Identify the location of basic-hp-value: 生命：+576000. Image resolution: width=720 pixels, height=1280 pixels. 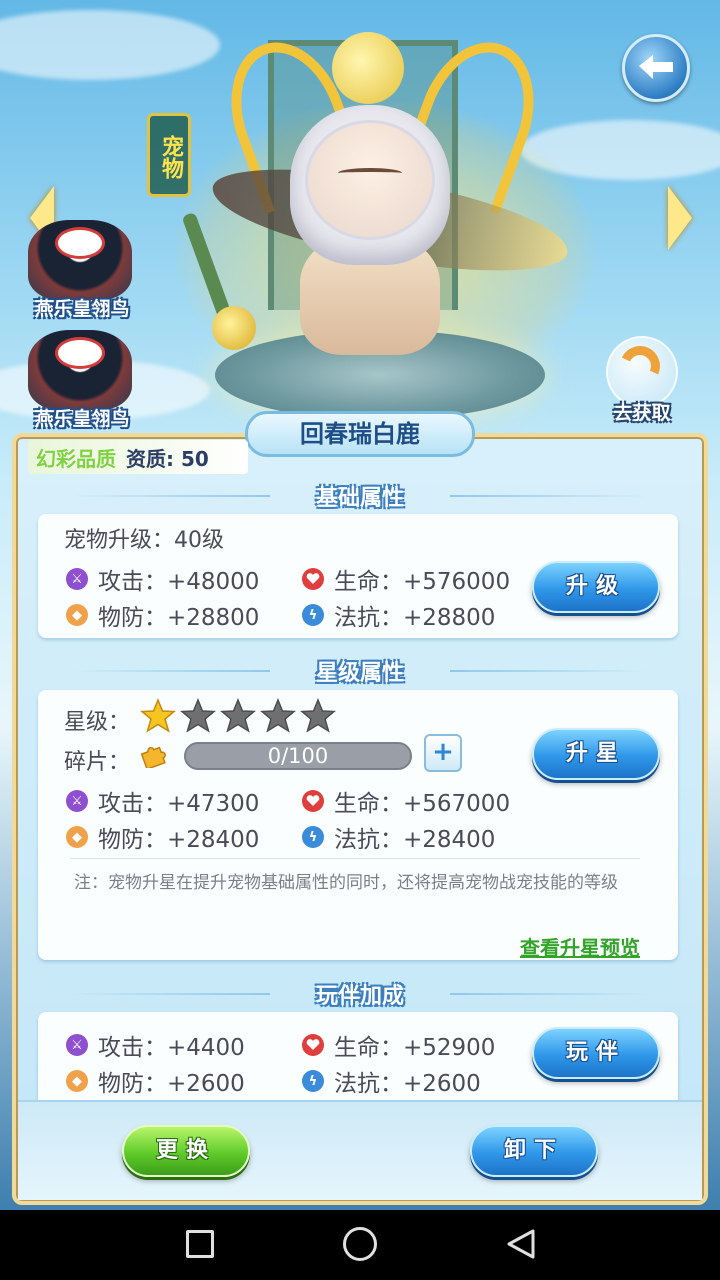
(422, 582).